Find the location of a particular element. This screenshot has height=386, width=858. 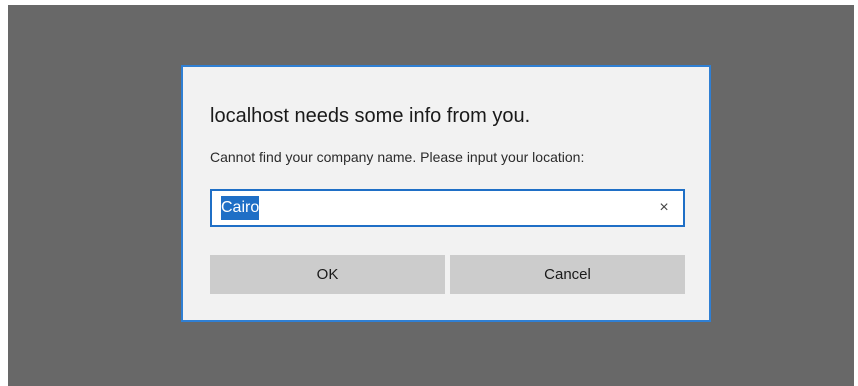

clear-icon: × is located at coordinates (664, 208).